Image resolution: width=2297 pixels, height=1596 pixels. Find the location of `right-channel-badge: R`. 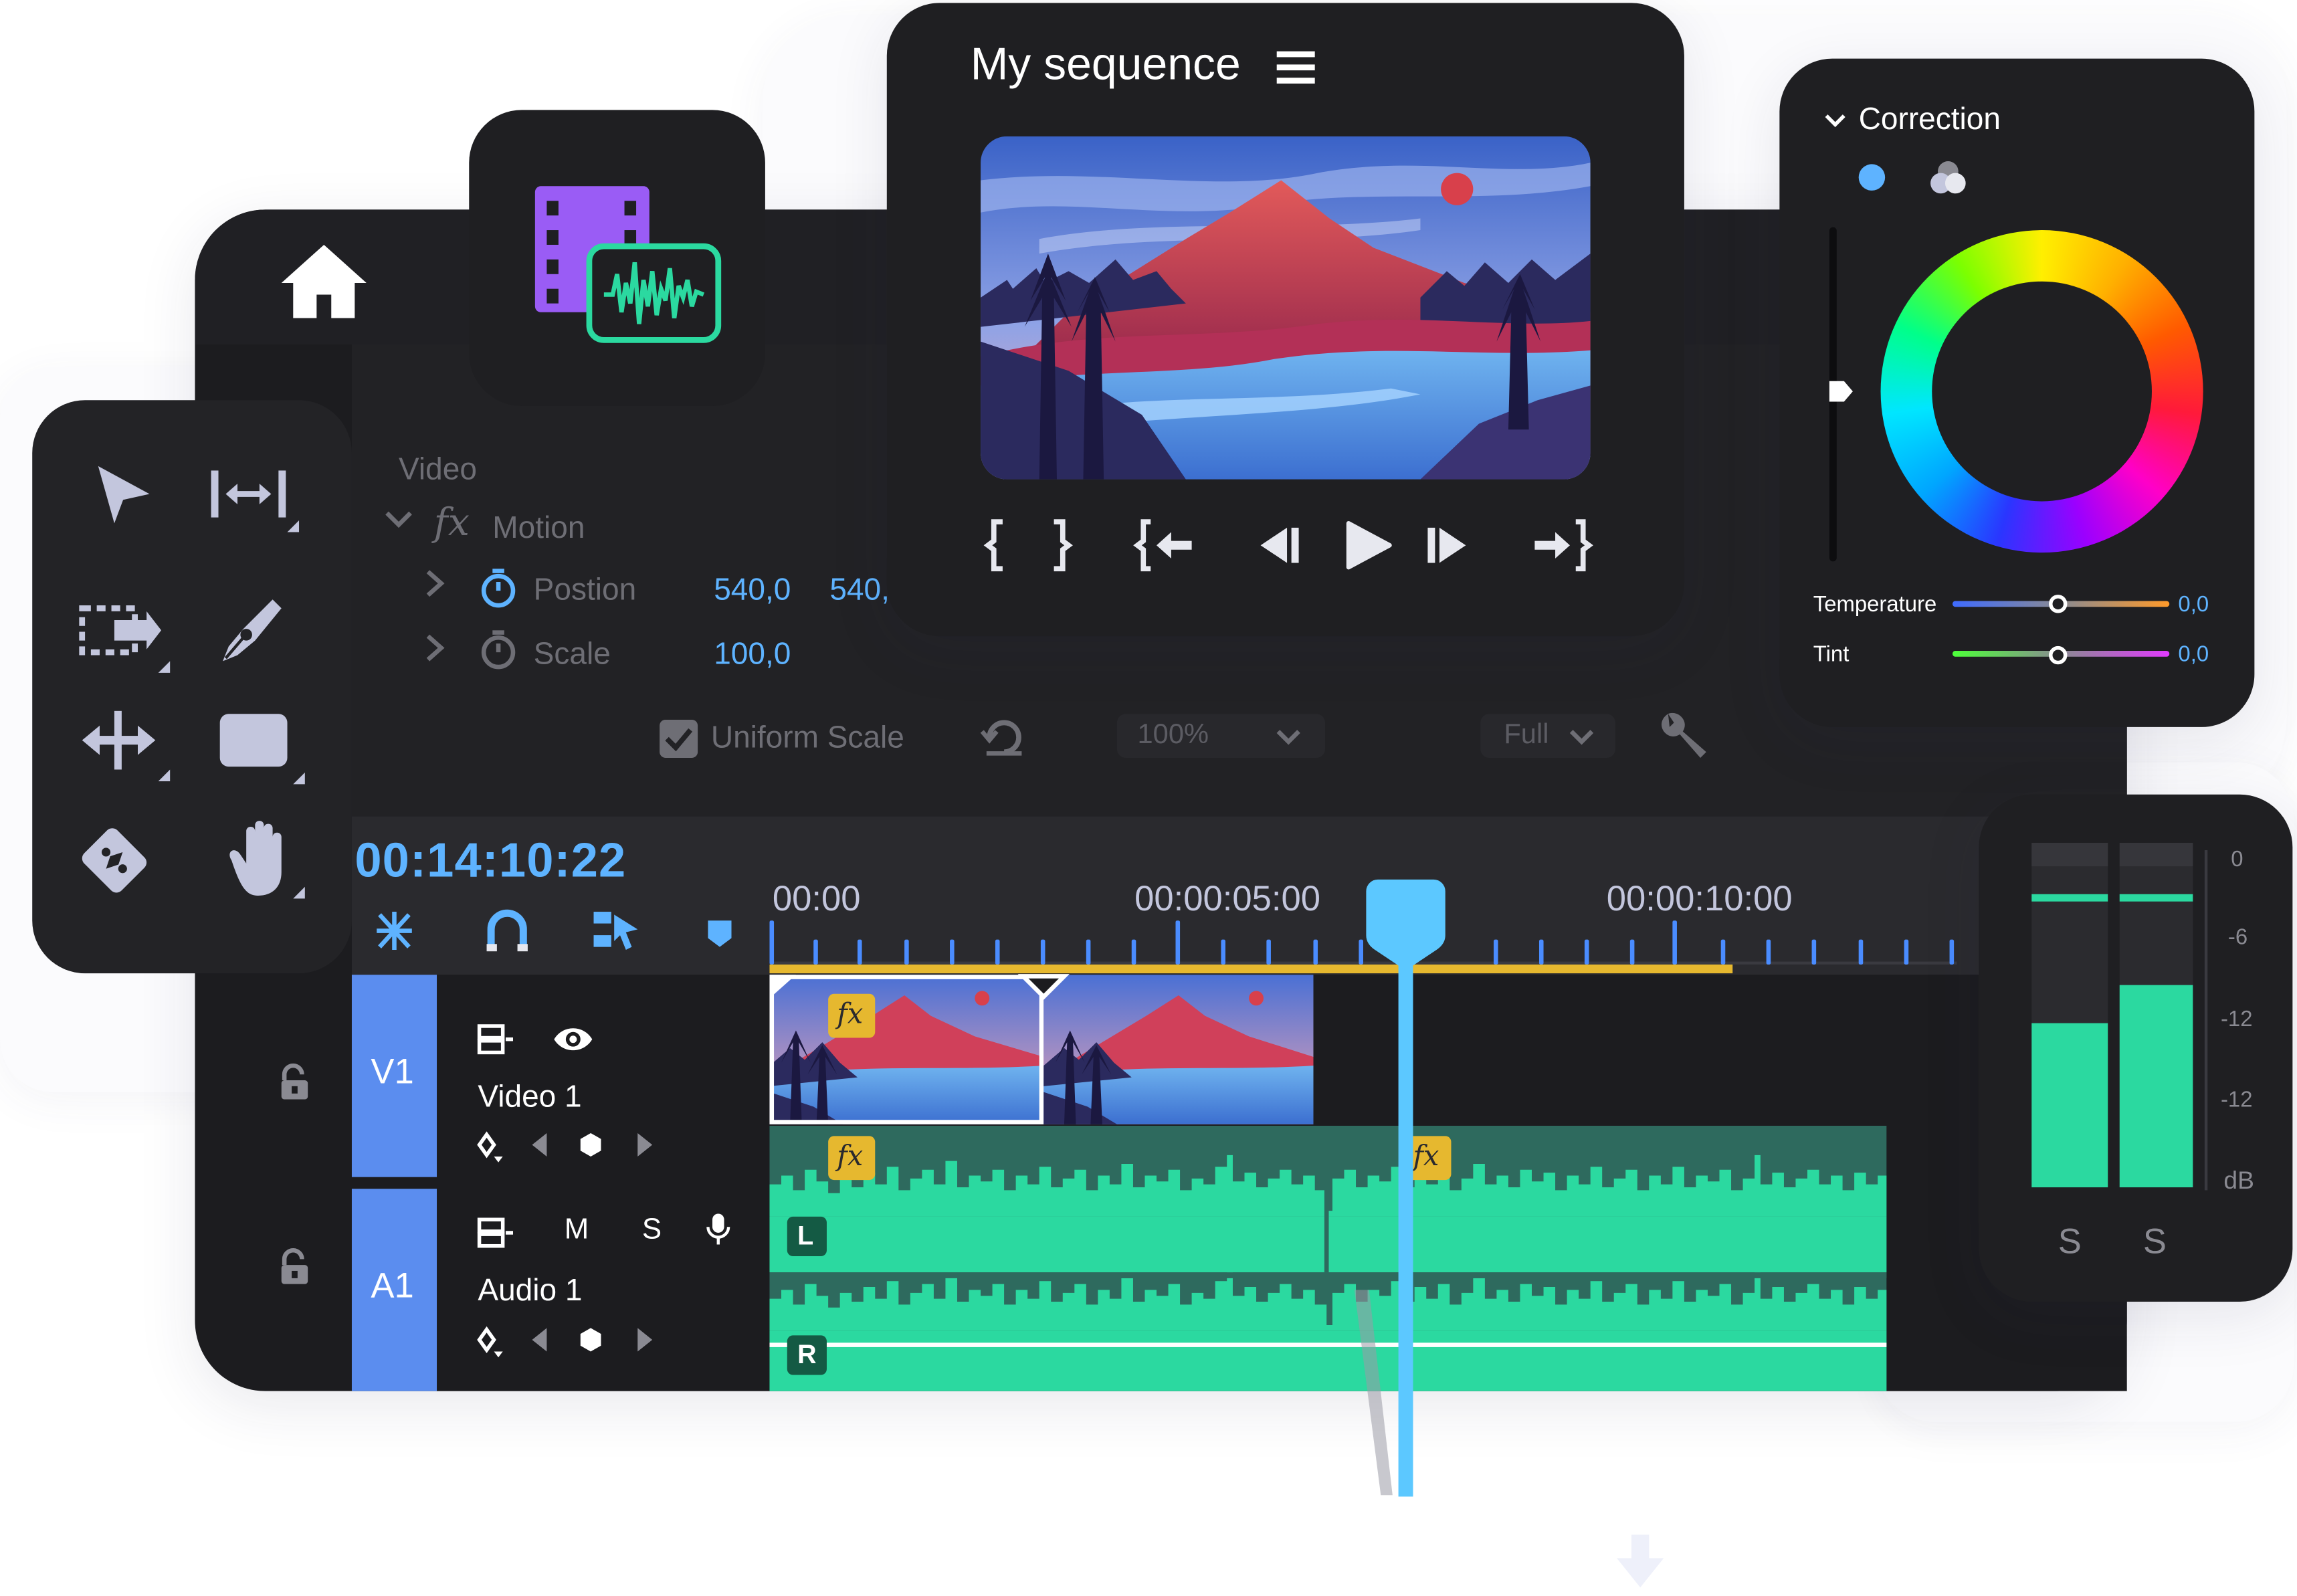

right-channel-badge: R is located at coordinates (807, 1355).